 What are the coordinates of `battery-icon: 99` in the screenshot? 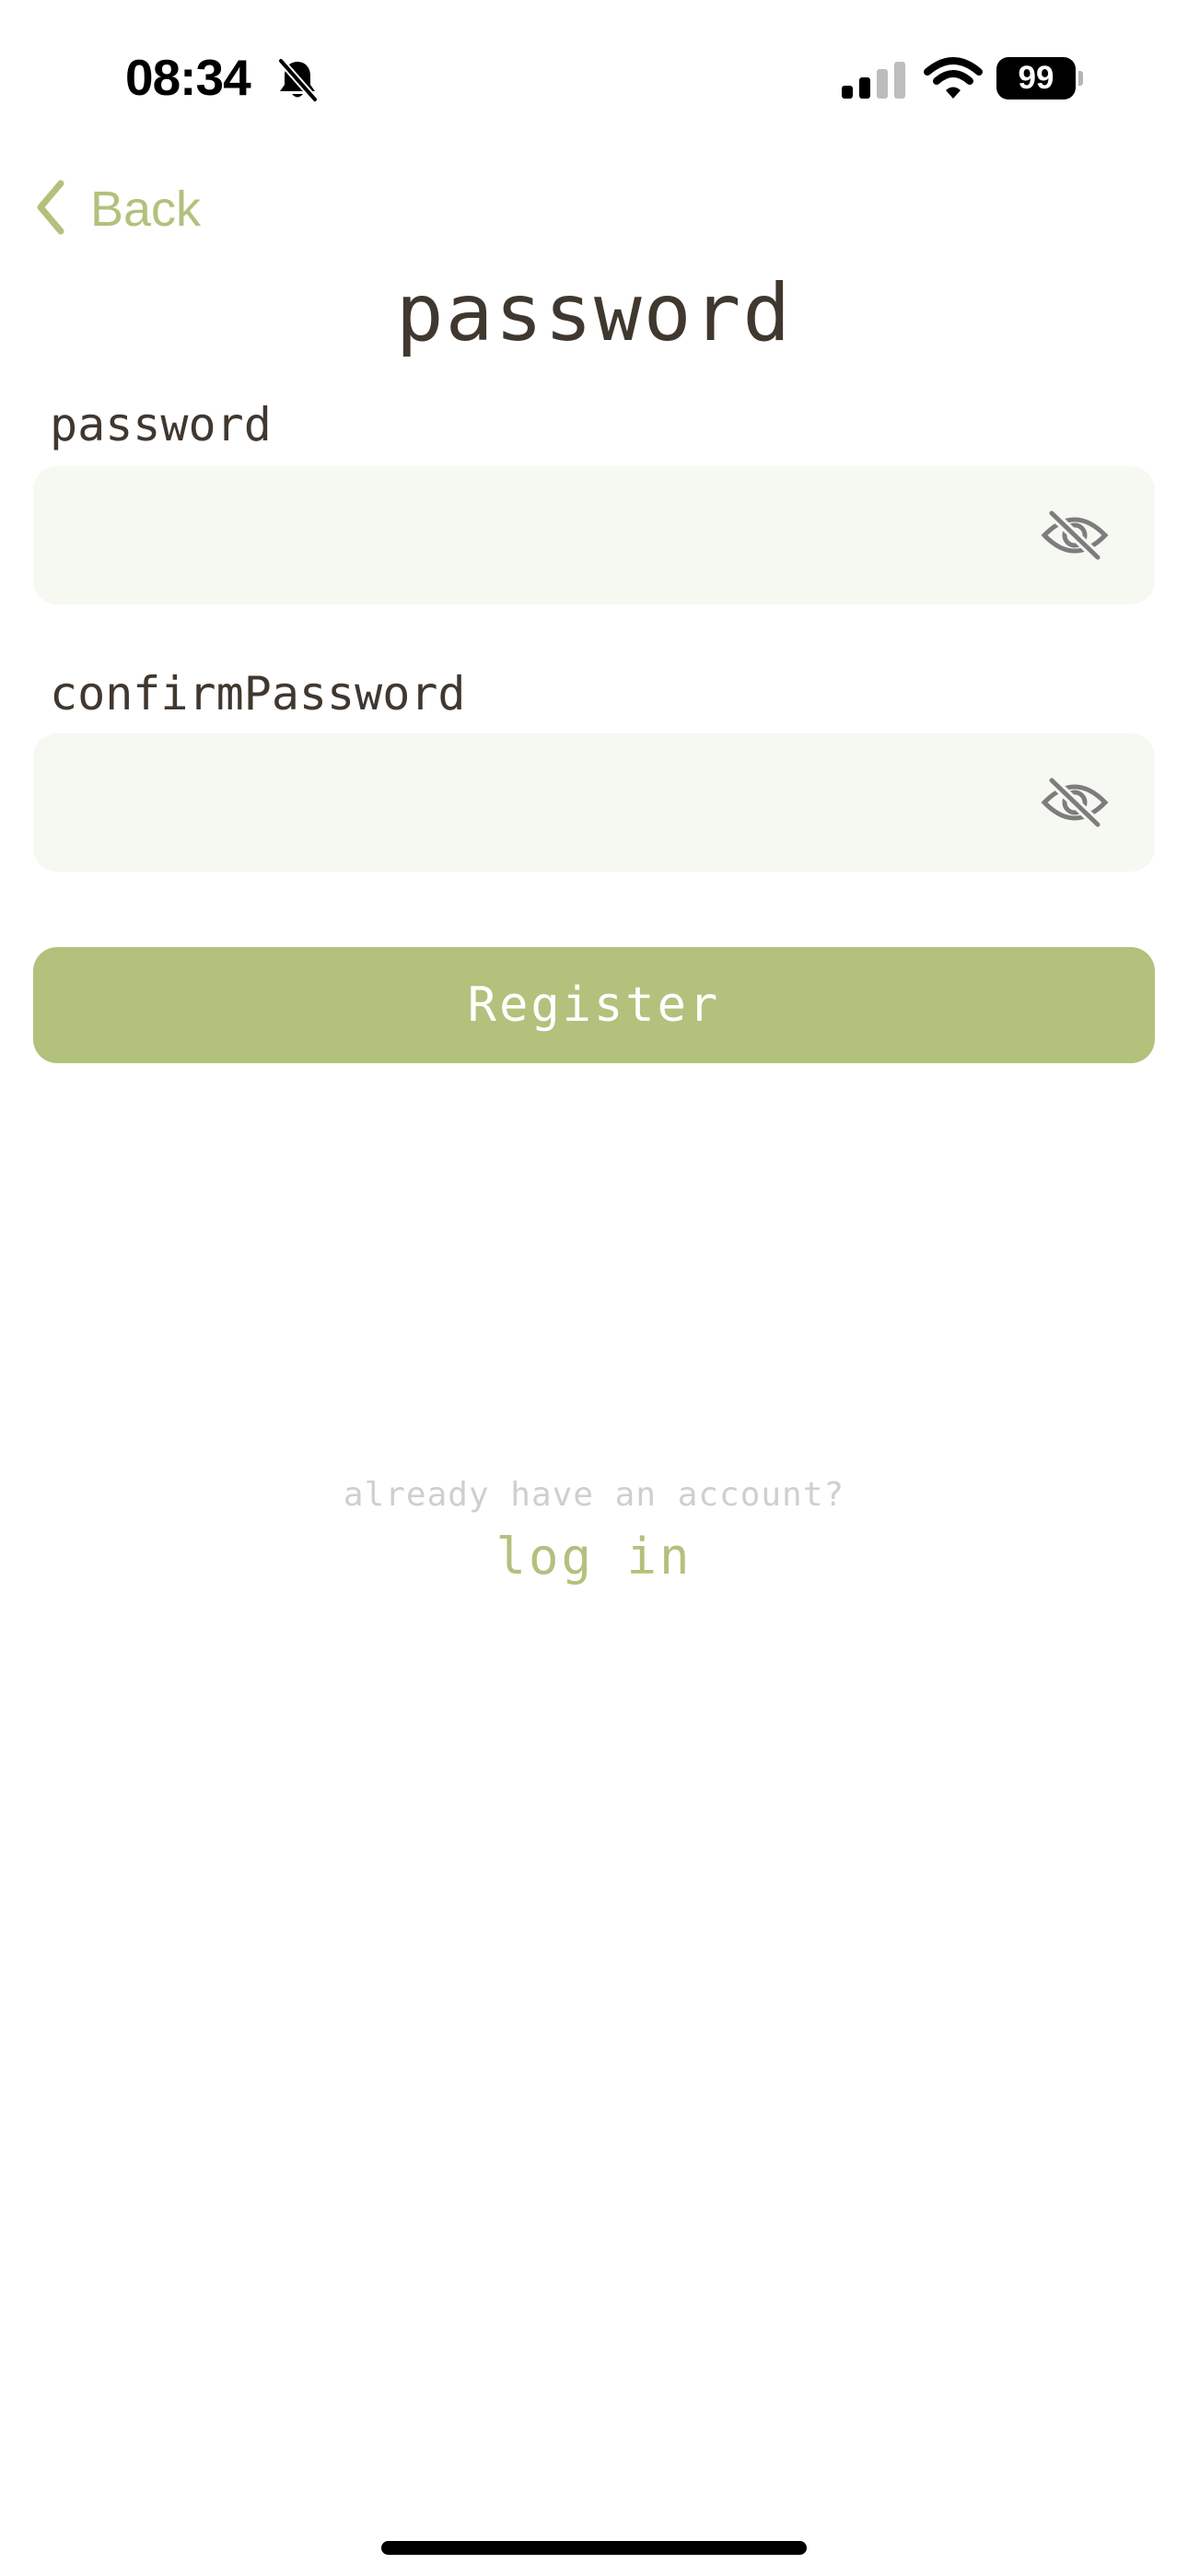 It's located at (1039, 79).